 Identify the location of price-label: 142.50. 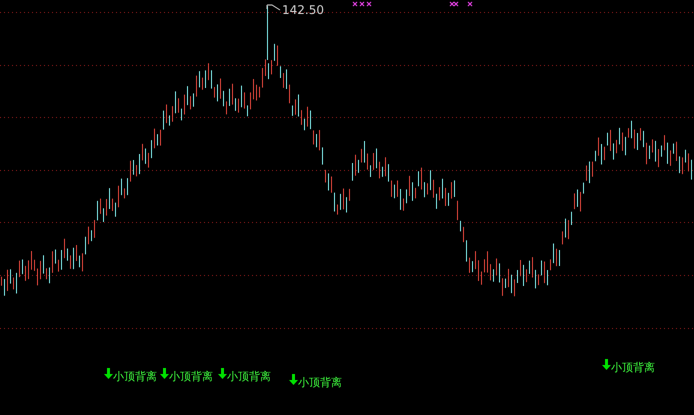
(303, 10).